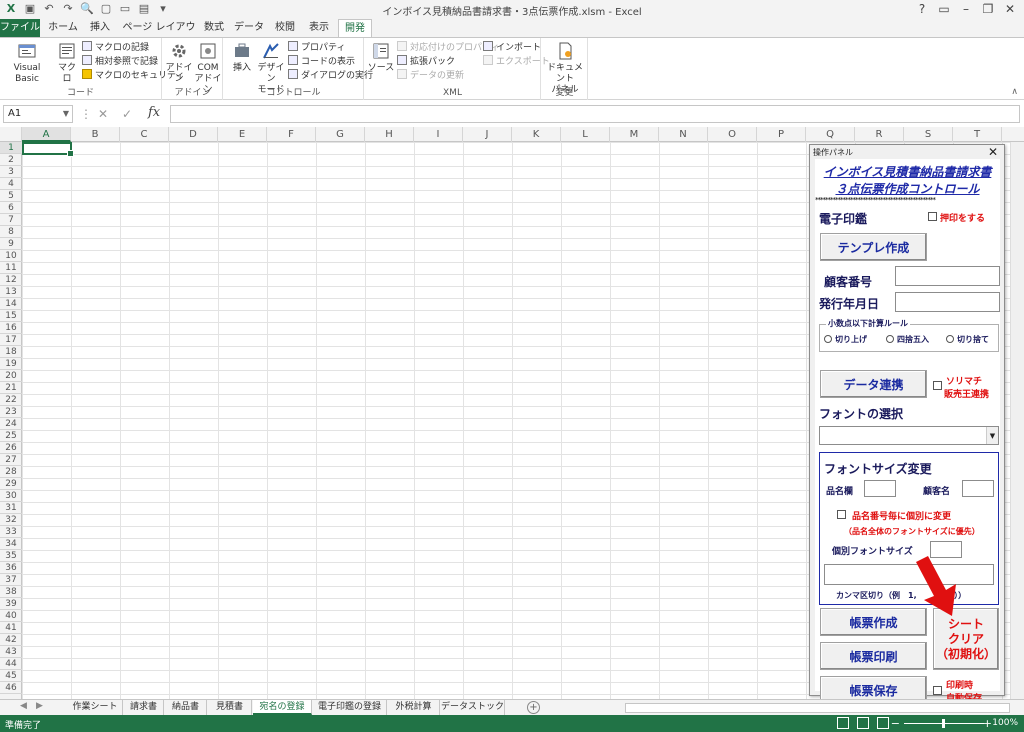  I want to click on row-header: 4, so click(11, 184).